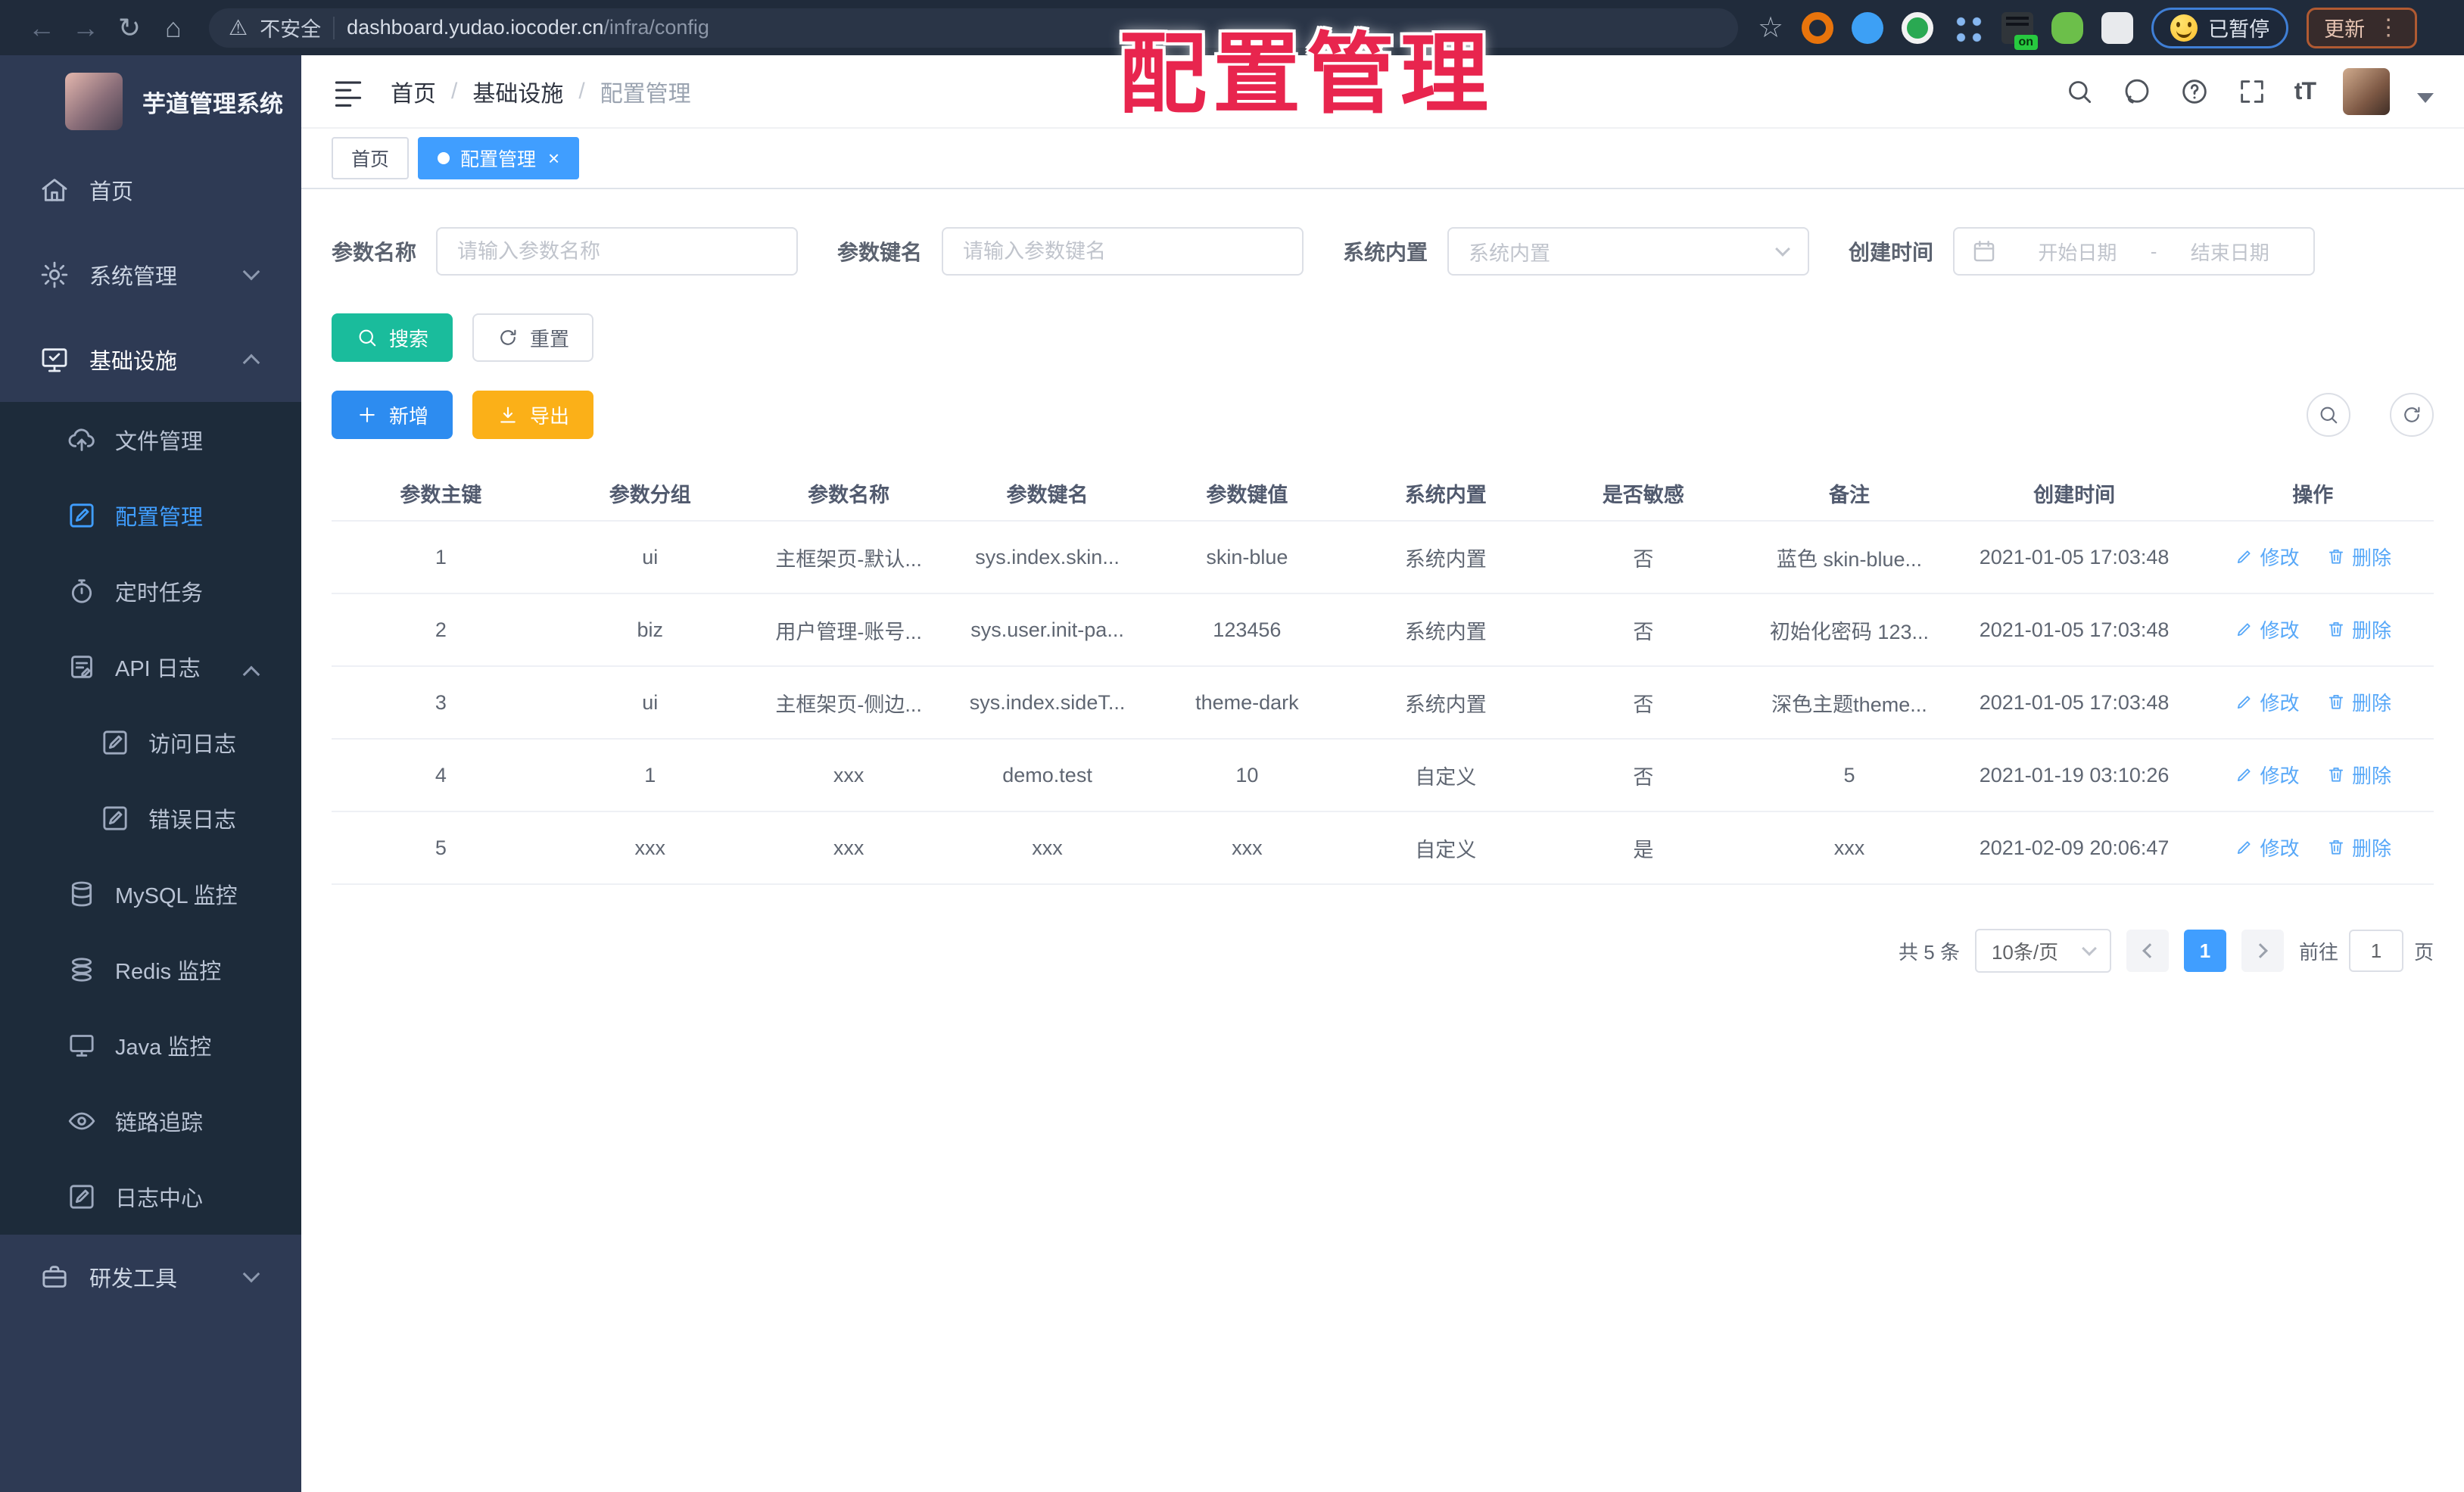 Image resolution: width=2464 pixels, height=1492 pixels. I want to click on cell: biz, so click(650, 630).